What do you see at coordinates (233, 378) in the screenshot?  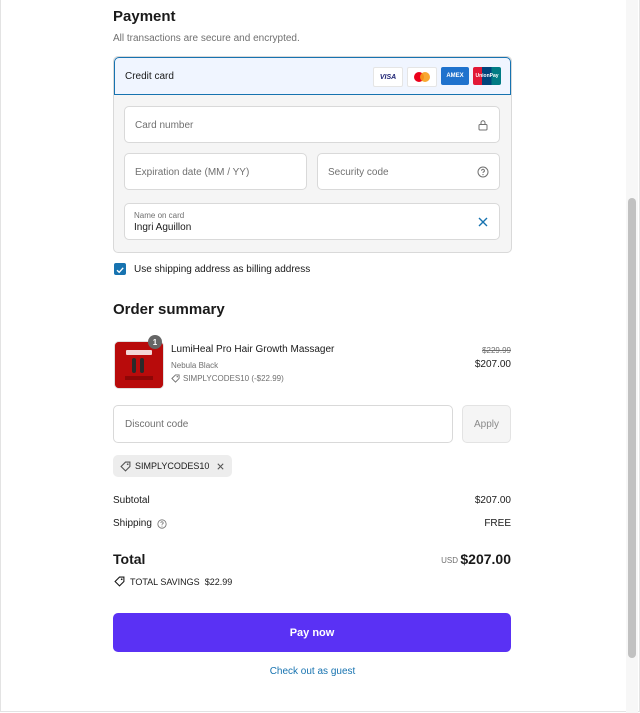 I see `product-discount-text: SIMPLYCODES10 (-$22.99)` at bounding box center [233, 378].